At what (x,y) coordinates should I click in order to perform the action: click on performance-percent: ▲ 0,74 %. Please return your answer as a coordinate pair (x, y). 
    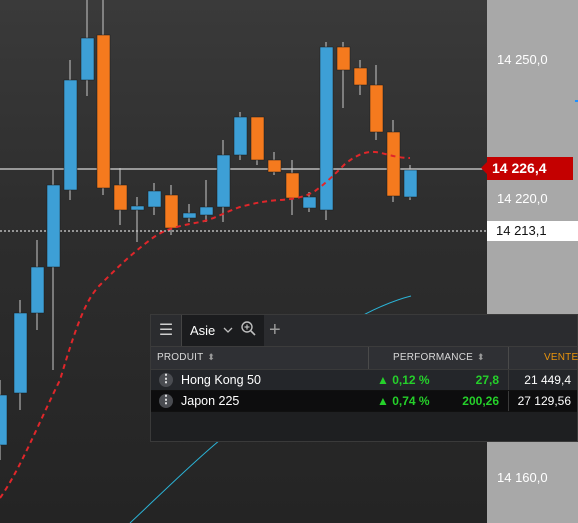
    Looking at the image, I should click on (403, 401).